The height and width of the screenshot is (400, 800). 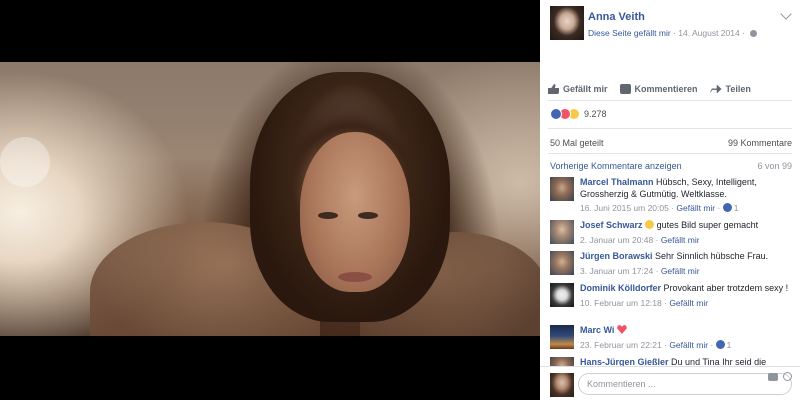 I want to click on like-page-link: Diese Seite gefällt mir, so click(x=629, y=33).